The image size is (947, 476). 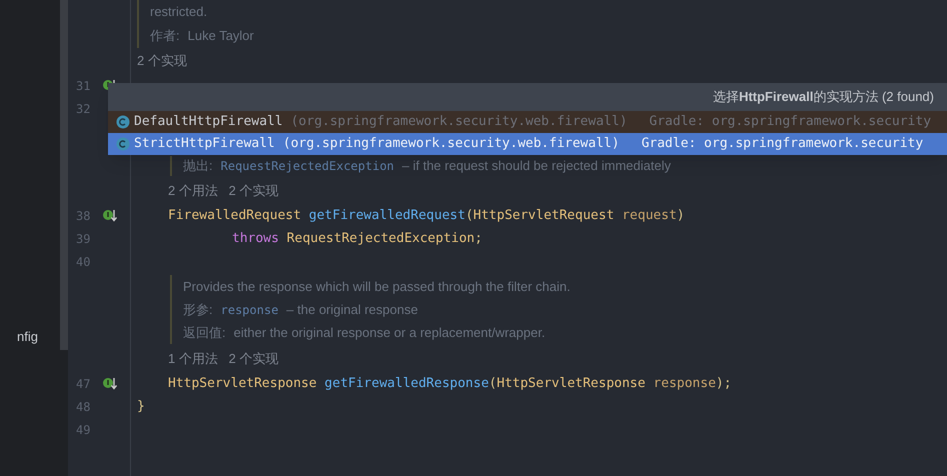 I want to click on doc-label: 作者:, so click(x=165, y=36).